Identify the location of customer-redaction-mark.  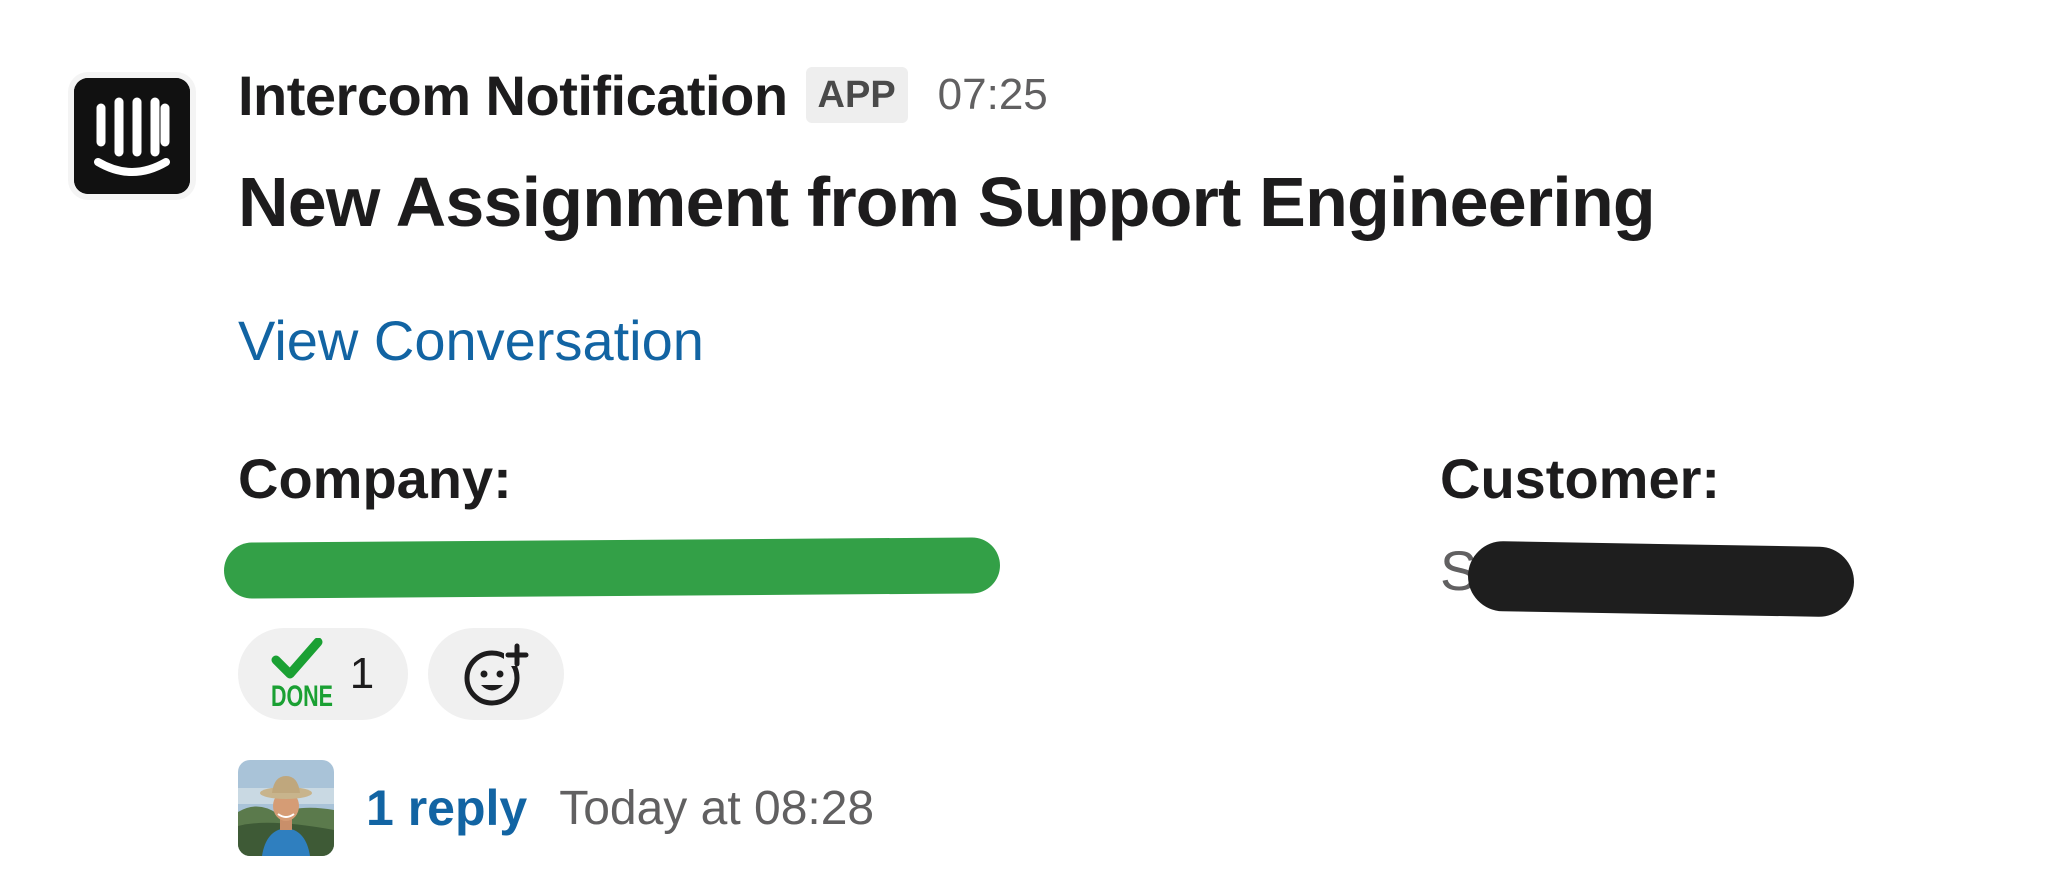
(1661, 579).